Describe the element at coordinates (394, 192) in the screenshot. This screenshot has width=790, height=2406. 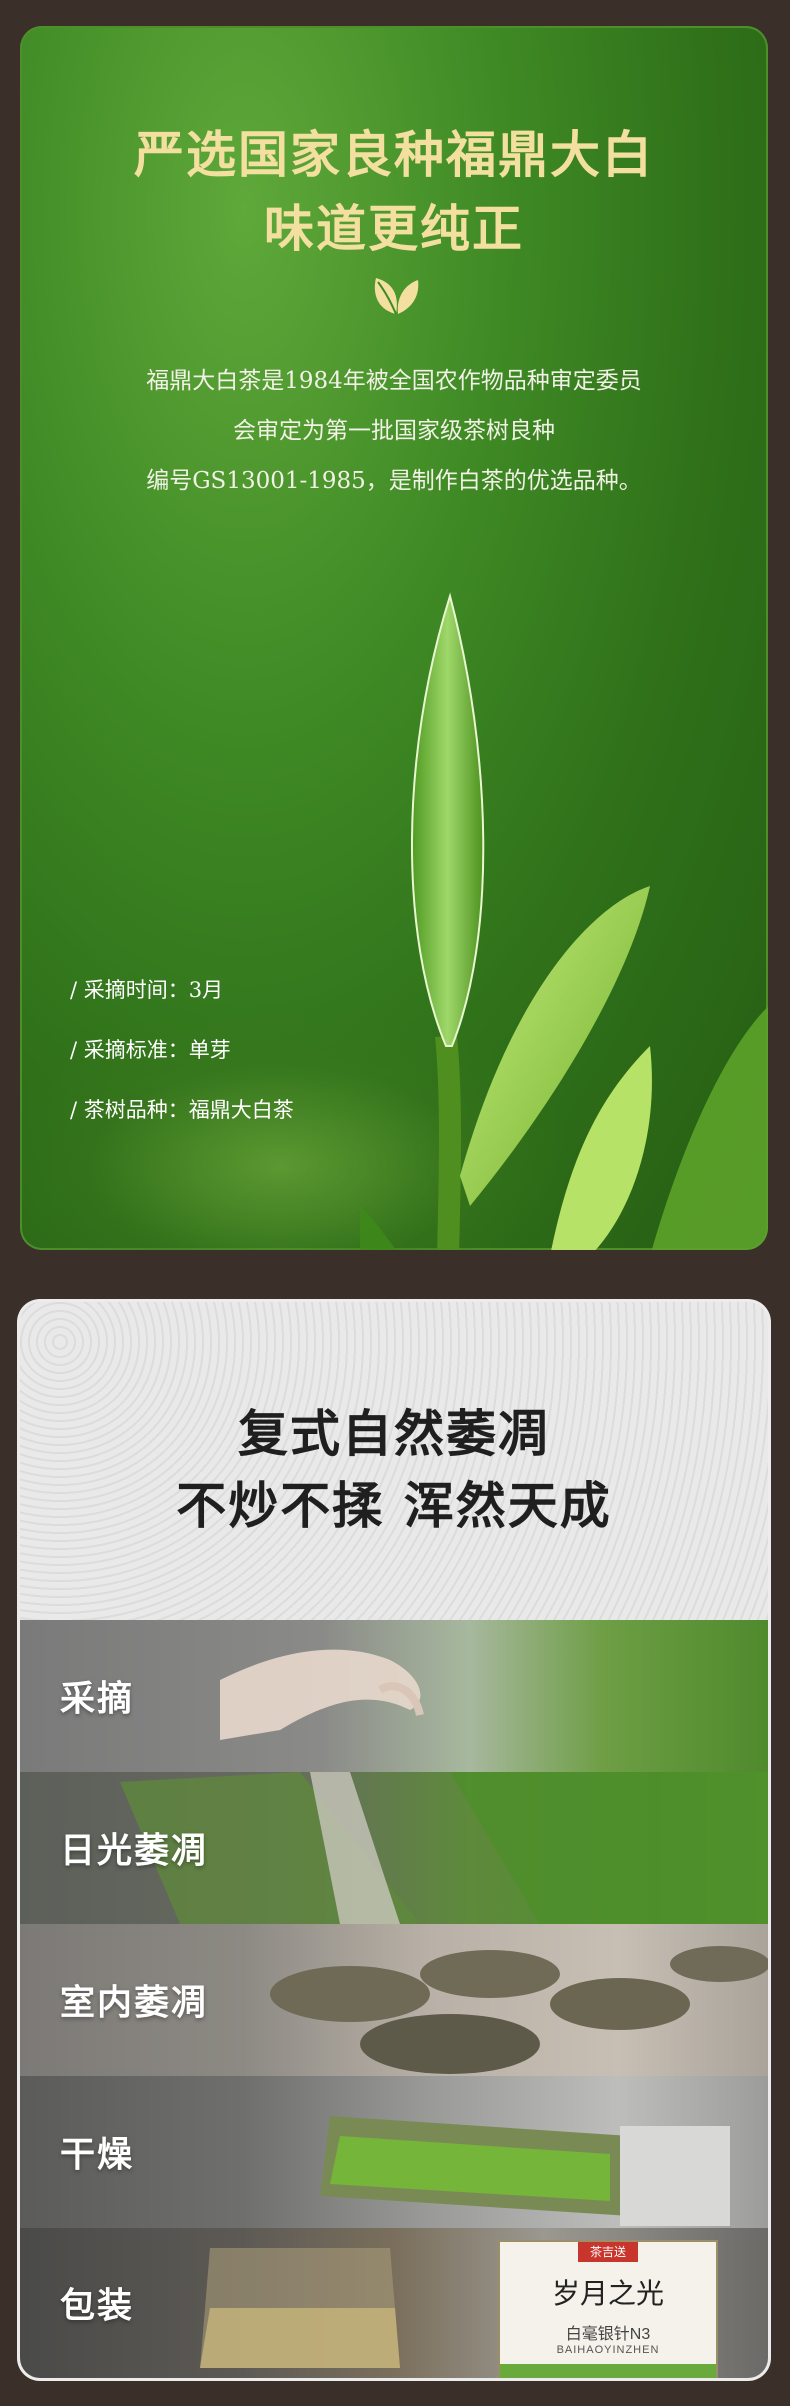
I see `variety-title: 严选国家良种福鼎大白 味道更纯正` at that location.